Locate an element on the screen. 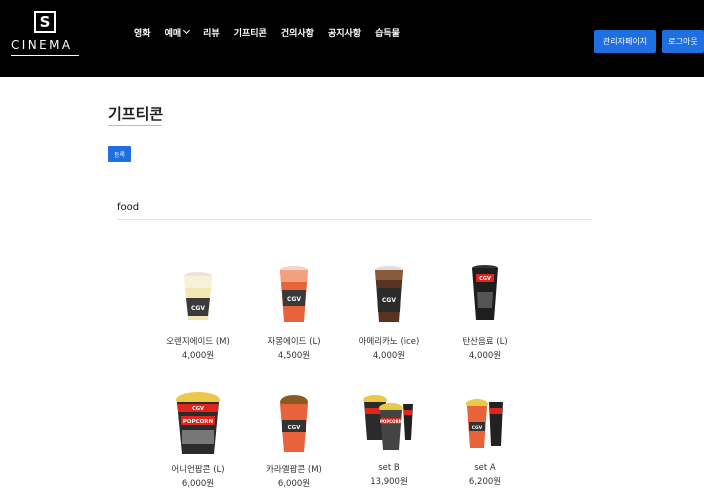  product-name: 오렌지에이드 (M) is located at coordinates (198, 342).